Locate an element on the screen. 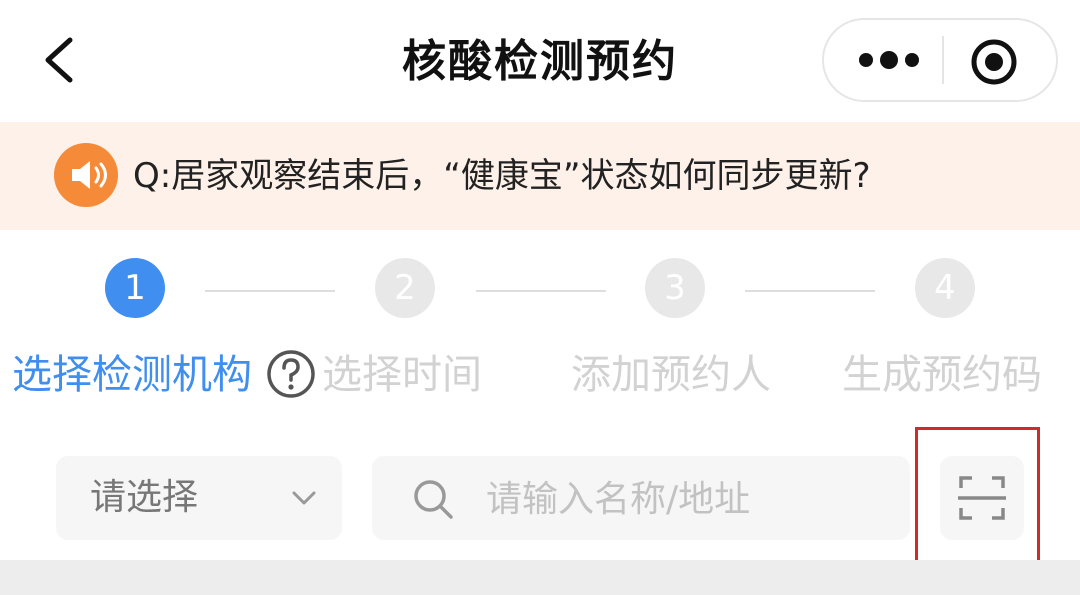  step-1-circle: 1 is located at coordinates (135, 288).